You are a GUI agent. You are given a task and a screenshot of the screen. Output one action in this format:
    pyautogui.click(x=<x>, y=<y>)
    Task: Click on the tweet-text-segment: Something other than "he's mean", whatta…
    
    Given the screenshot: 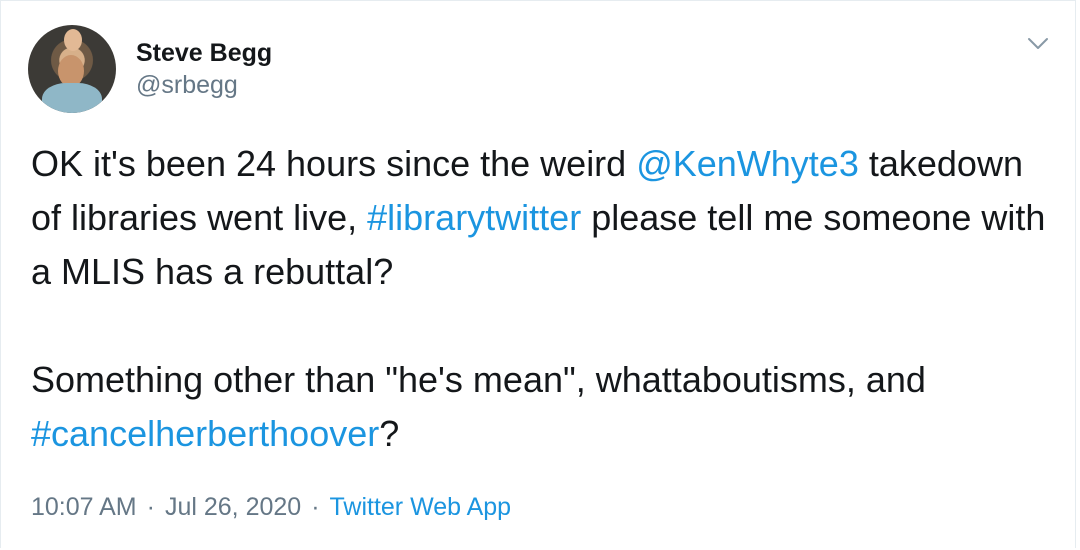 What is the action you would take?
    pyautogui.click(x=478, y=379)
    